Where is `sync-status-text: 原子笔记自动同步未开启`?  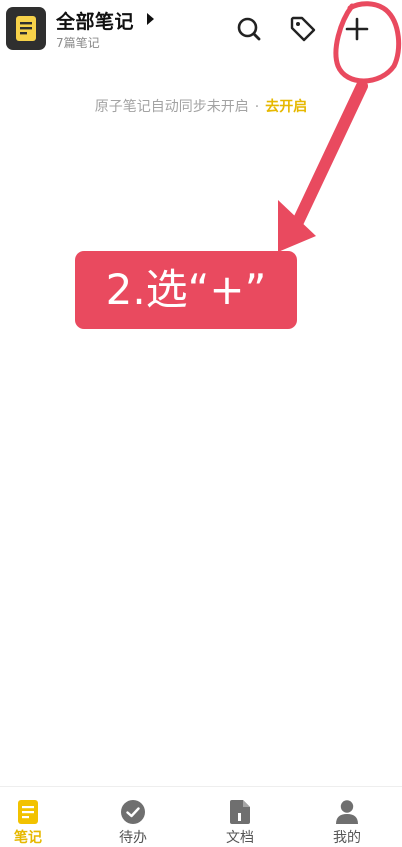 sync-status-text: 原子笔记自动同步未开启 is located at coordinates (171, 107).